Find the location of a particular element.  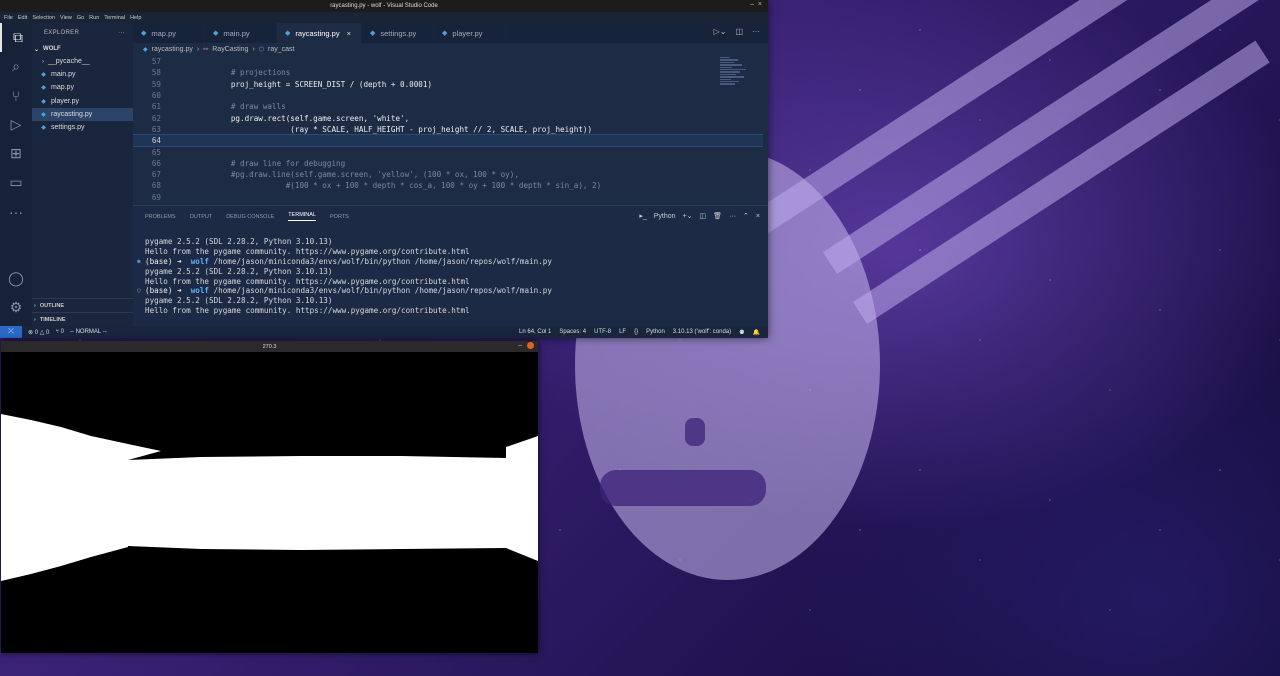

timeline-section: › TIMELINE is located at coordinates (83, 319).